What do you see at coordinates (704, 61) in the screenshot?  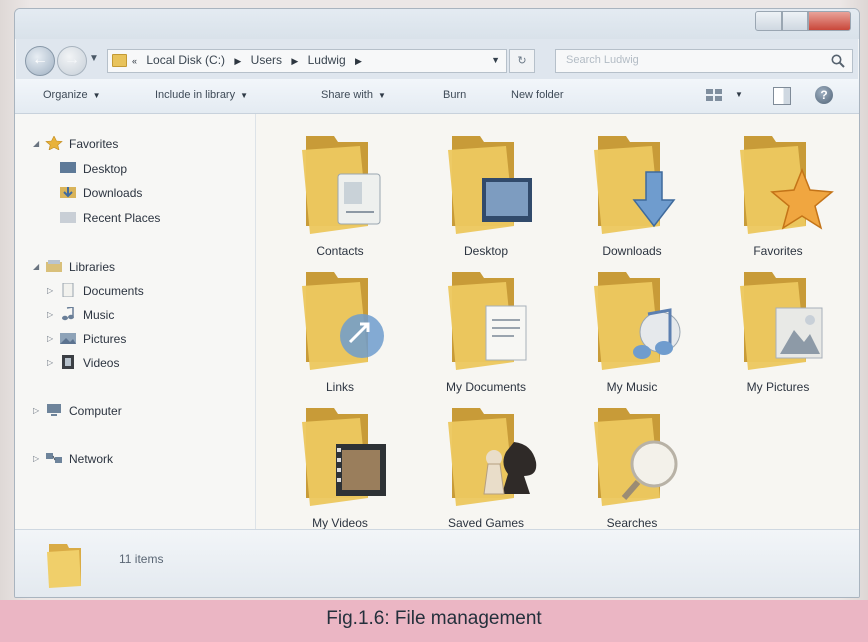 I see `search-input: Search Ludwig` at bounding box center [704, 61].